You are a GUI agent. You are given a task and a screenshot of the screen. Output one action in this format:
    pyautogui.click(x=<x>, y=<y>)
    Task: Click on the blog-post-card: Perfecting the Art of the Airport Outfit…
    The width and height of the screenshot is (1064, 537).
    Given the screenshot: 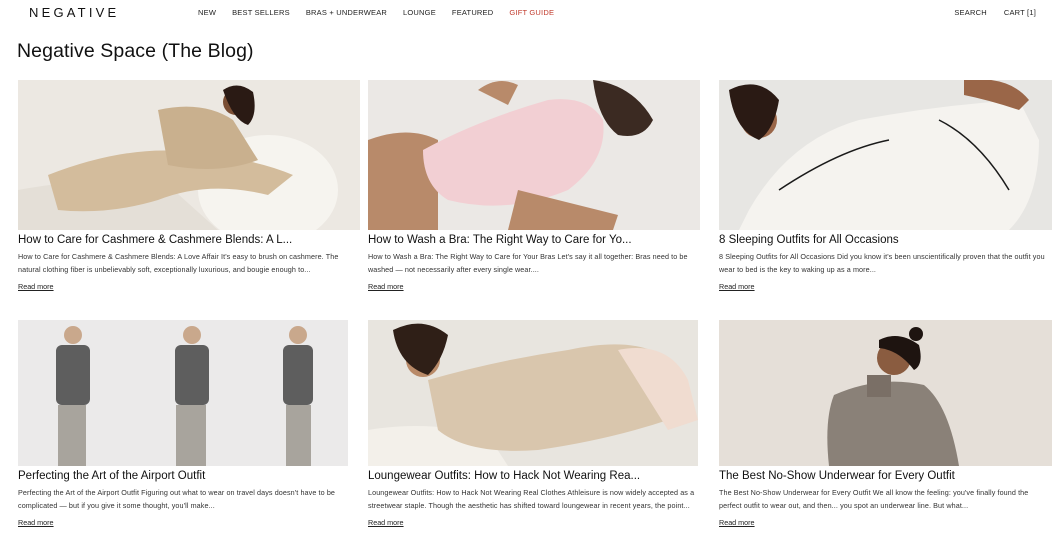 What is the action you would take?
    pyautogui.click(x=183, y=425)
    